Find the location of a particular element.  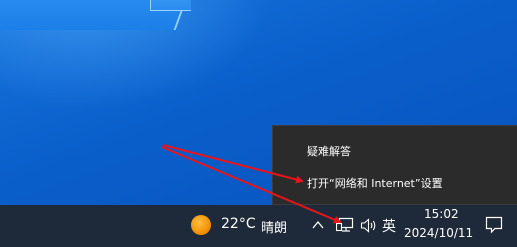

wallpaper-panel is located at coordinates (170, 5).